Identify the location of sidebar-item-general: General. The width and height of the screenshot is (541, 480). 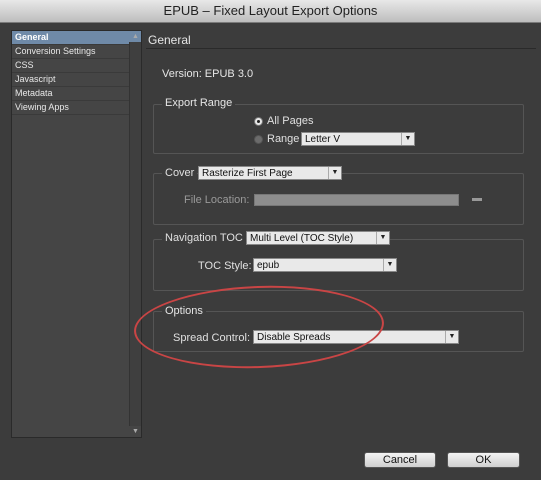
(76, 38).